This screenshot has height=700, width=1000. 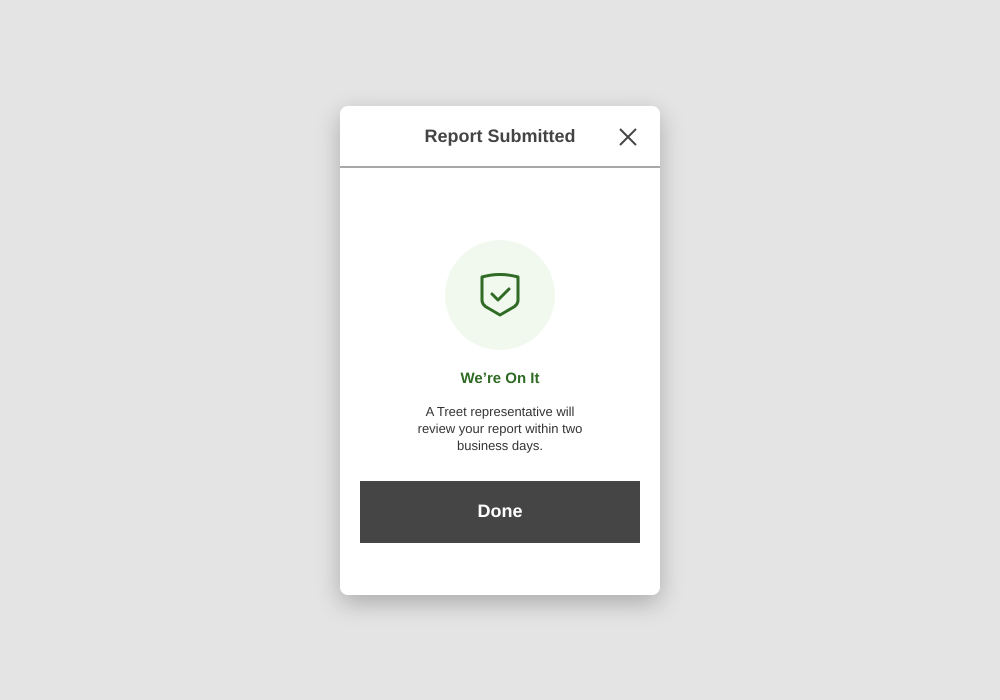 What do you see at coordinates (500, 379) in the screenshot?
I see `status-heading: We’re On It` at bounding box center [500, 379].